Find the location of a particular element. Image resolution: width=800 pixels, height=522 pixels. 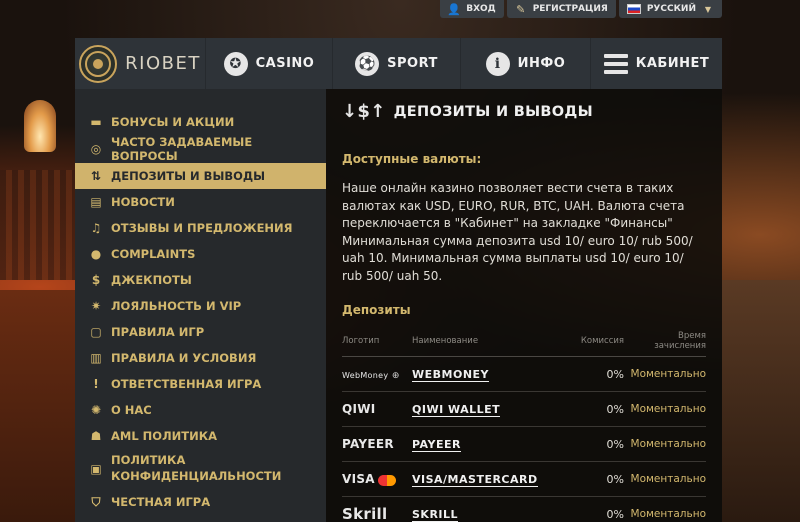

menu-icon is located at coordinates (615, 63).